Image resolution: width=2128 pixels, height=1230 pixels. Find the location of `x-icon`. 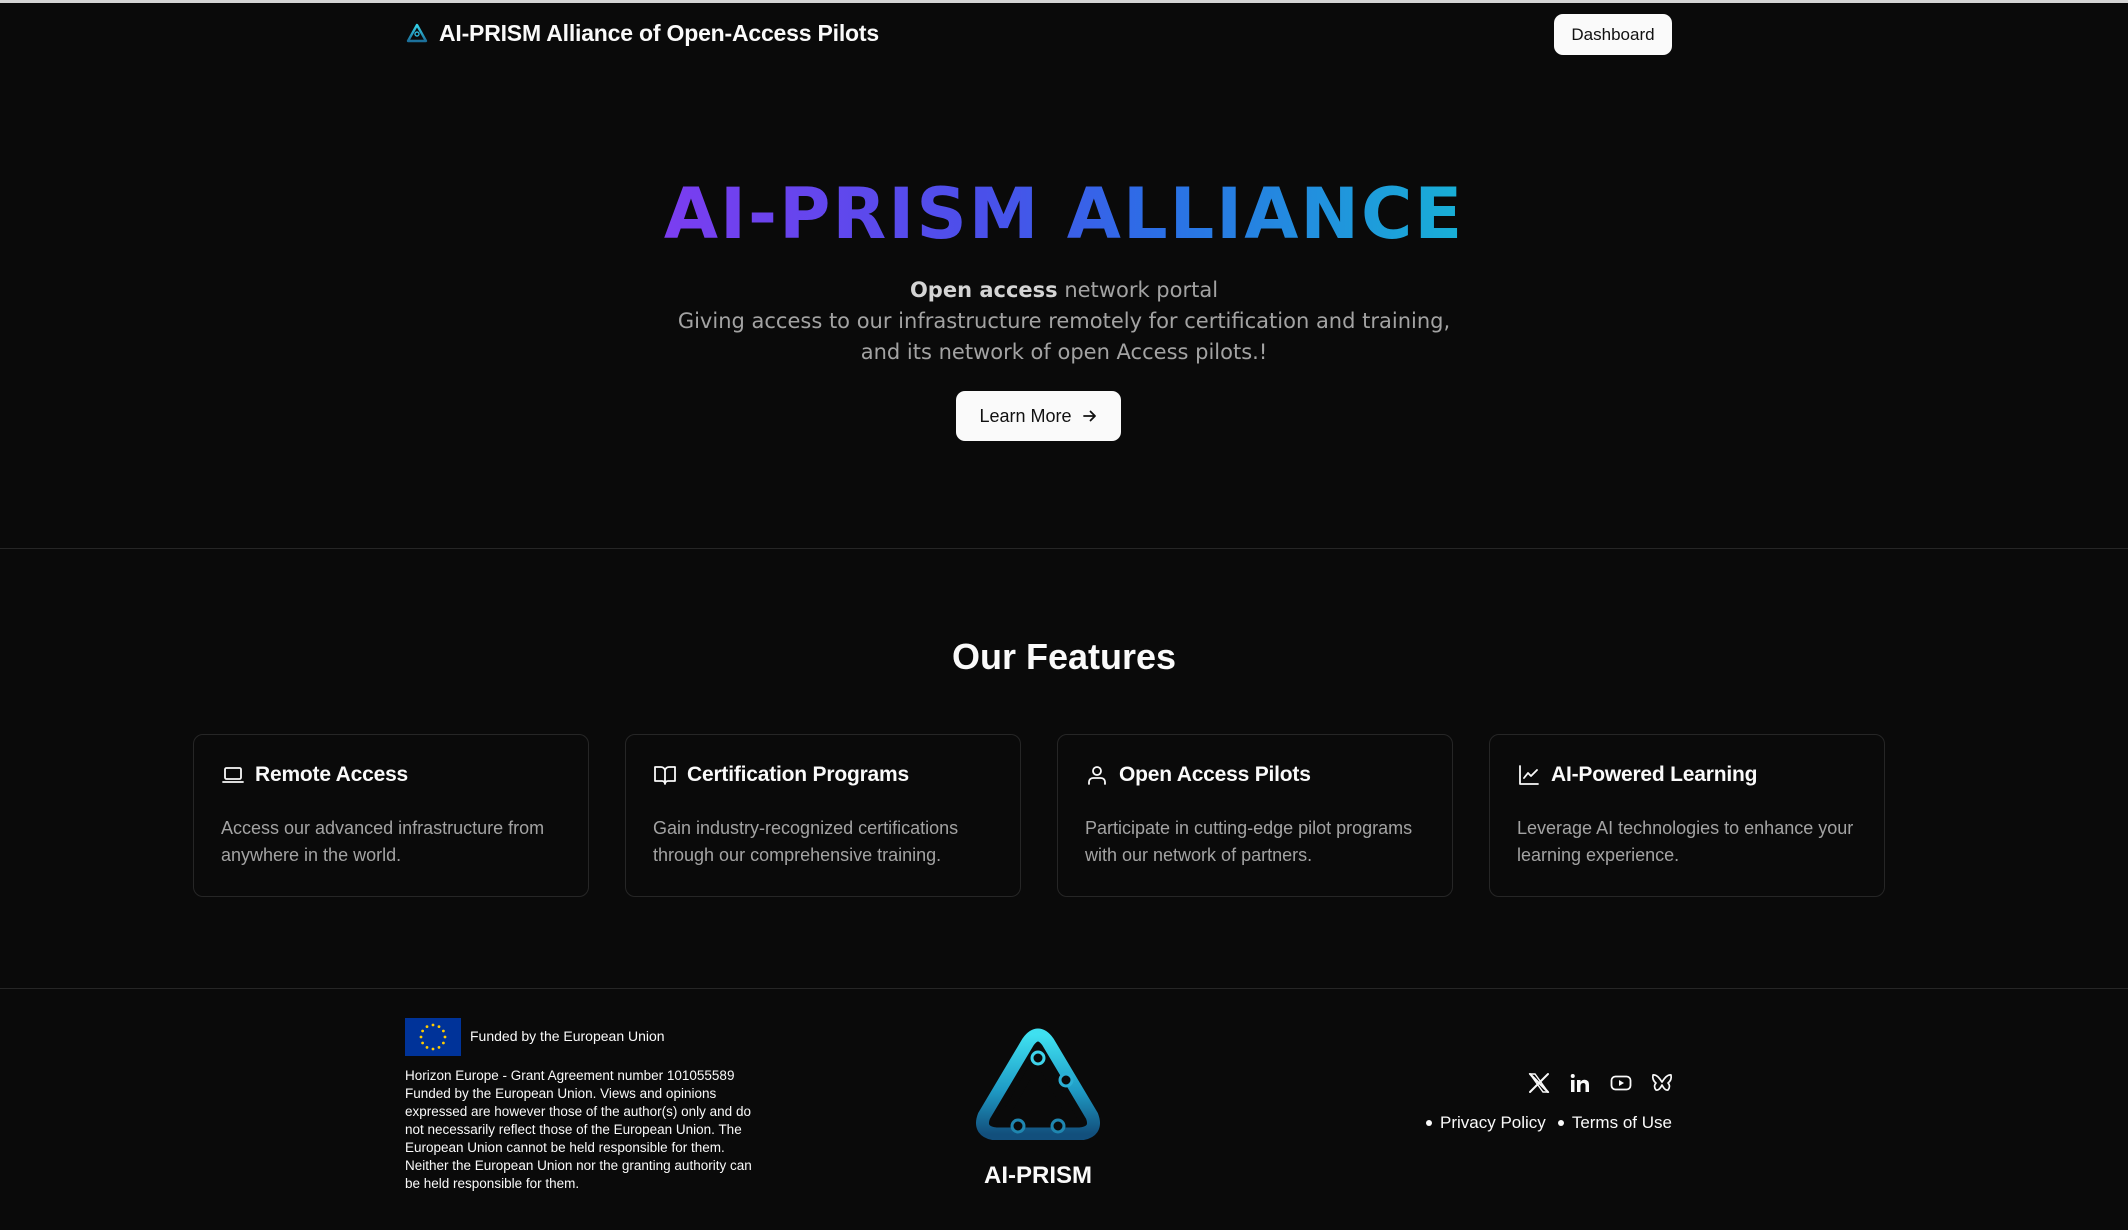

x-icon is located at coordinates (1539, 1083).